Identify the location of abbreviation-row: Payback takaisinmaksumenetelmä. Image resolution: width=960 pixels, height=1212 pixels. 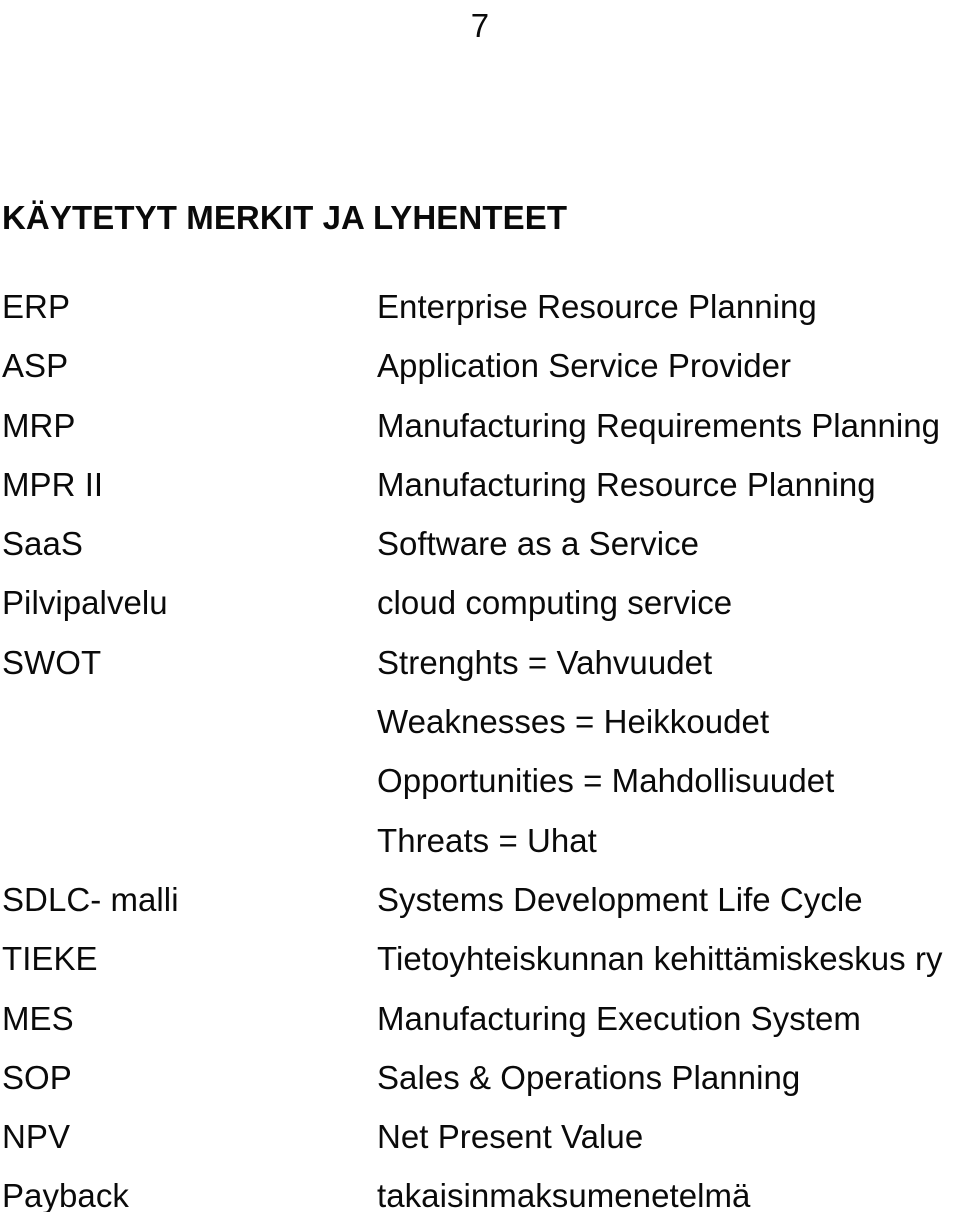
(480, 1193).